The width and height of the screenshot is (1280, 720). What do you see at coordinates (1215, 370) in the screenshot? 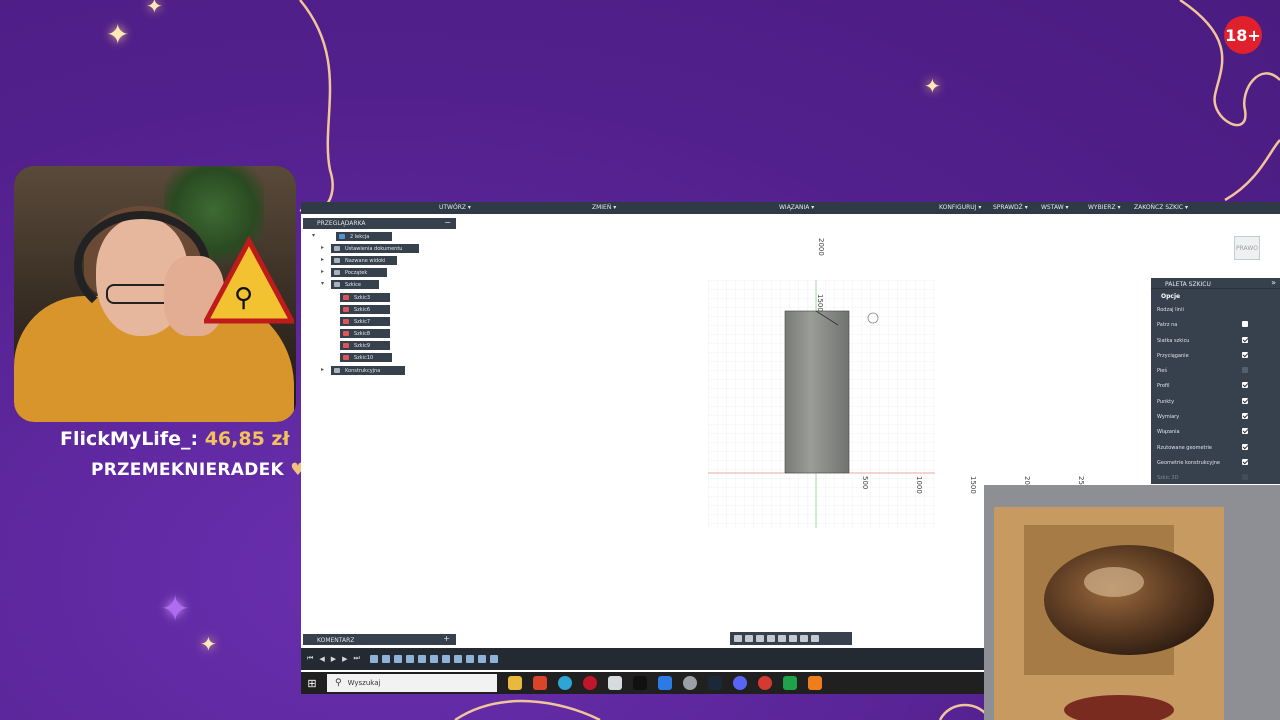
I see `option-row: Pieś` at bounding box center [1215, 370].